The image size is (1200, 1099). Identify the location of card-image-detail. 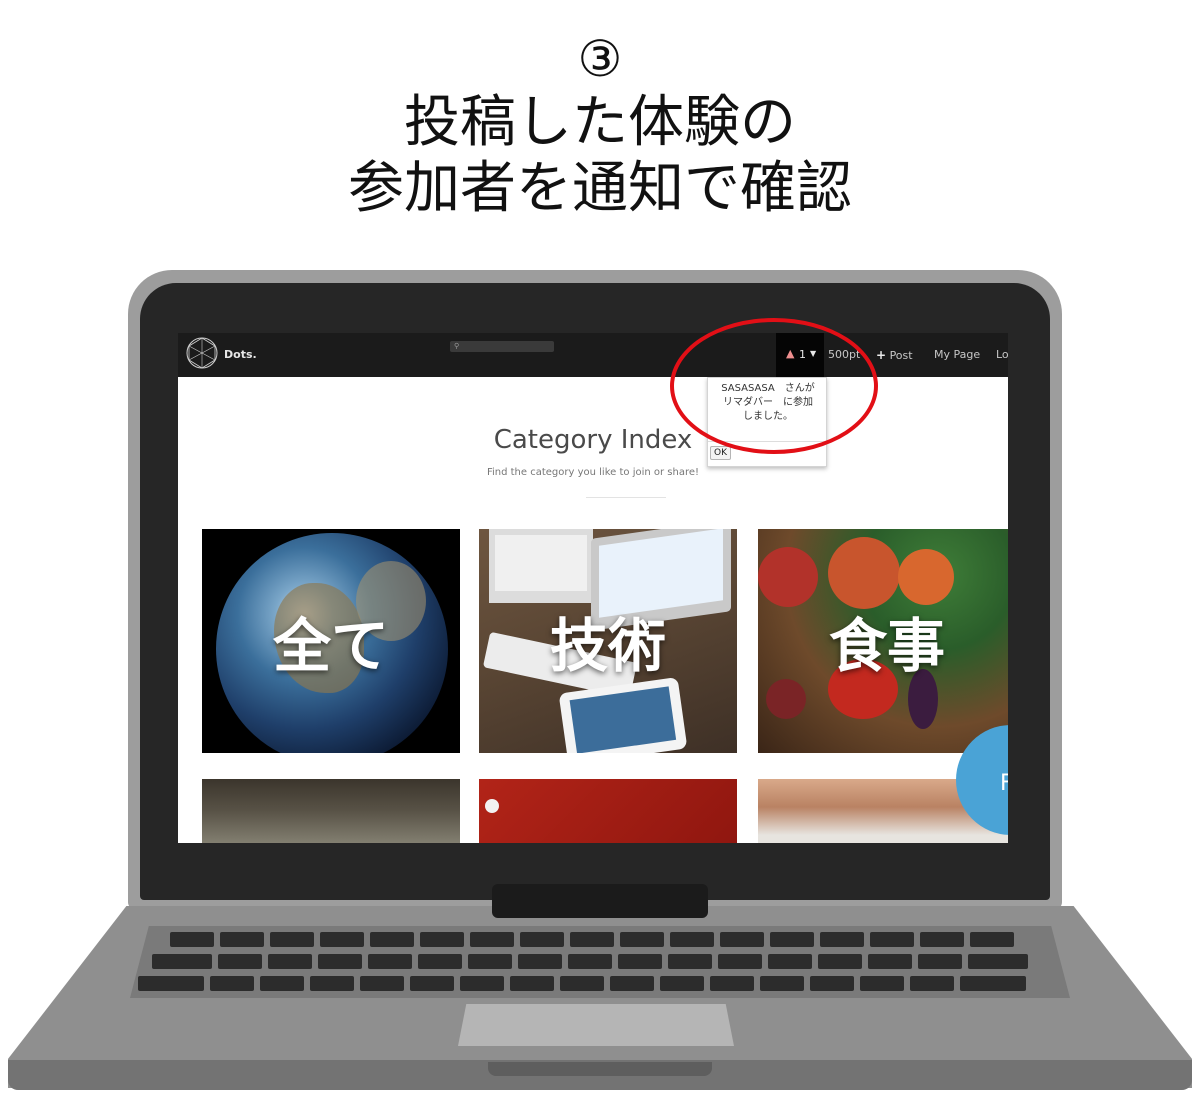
(492, 806).